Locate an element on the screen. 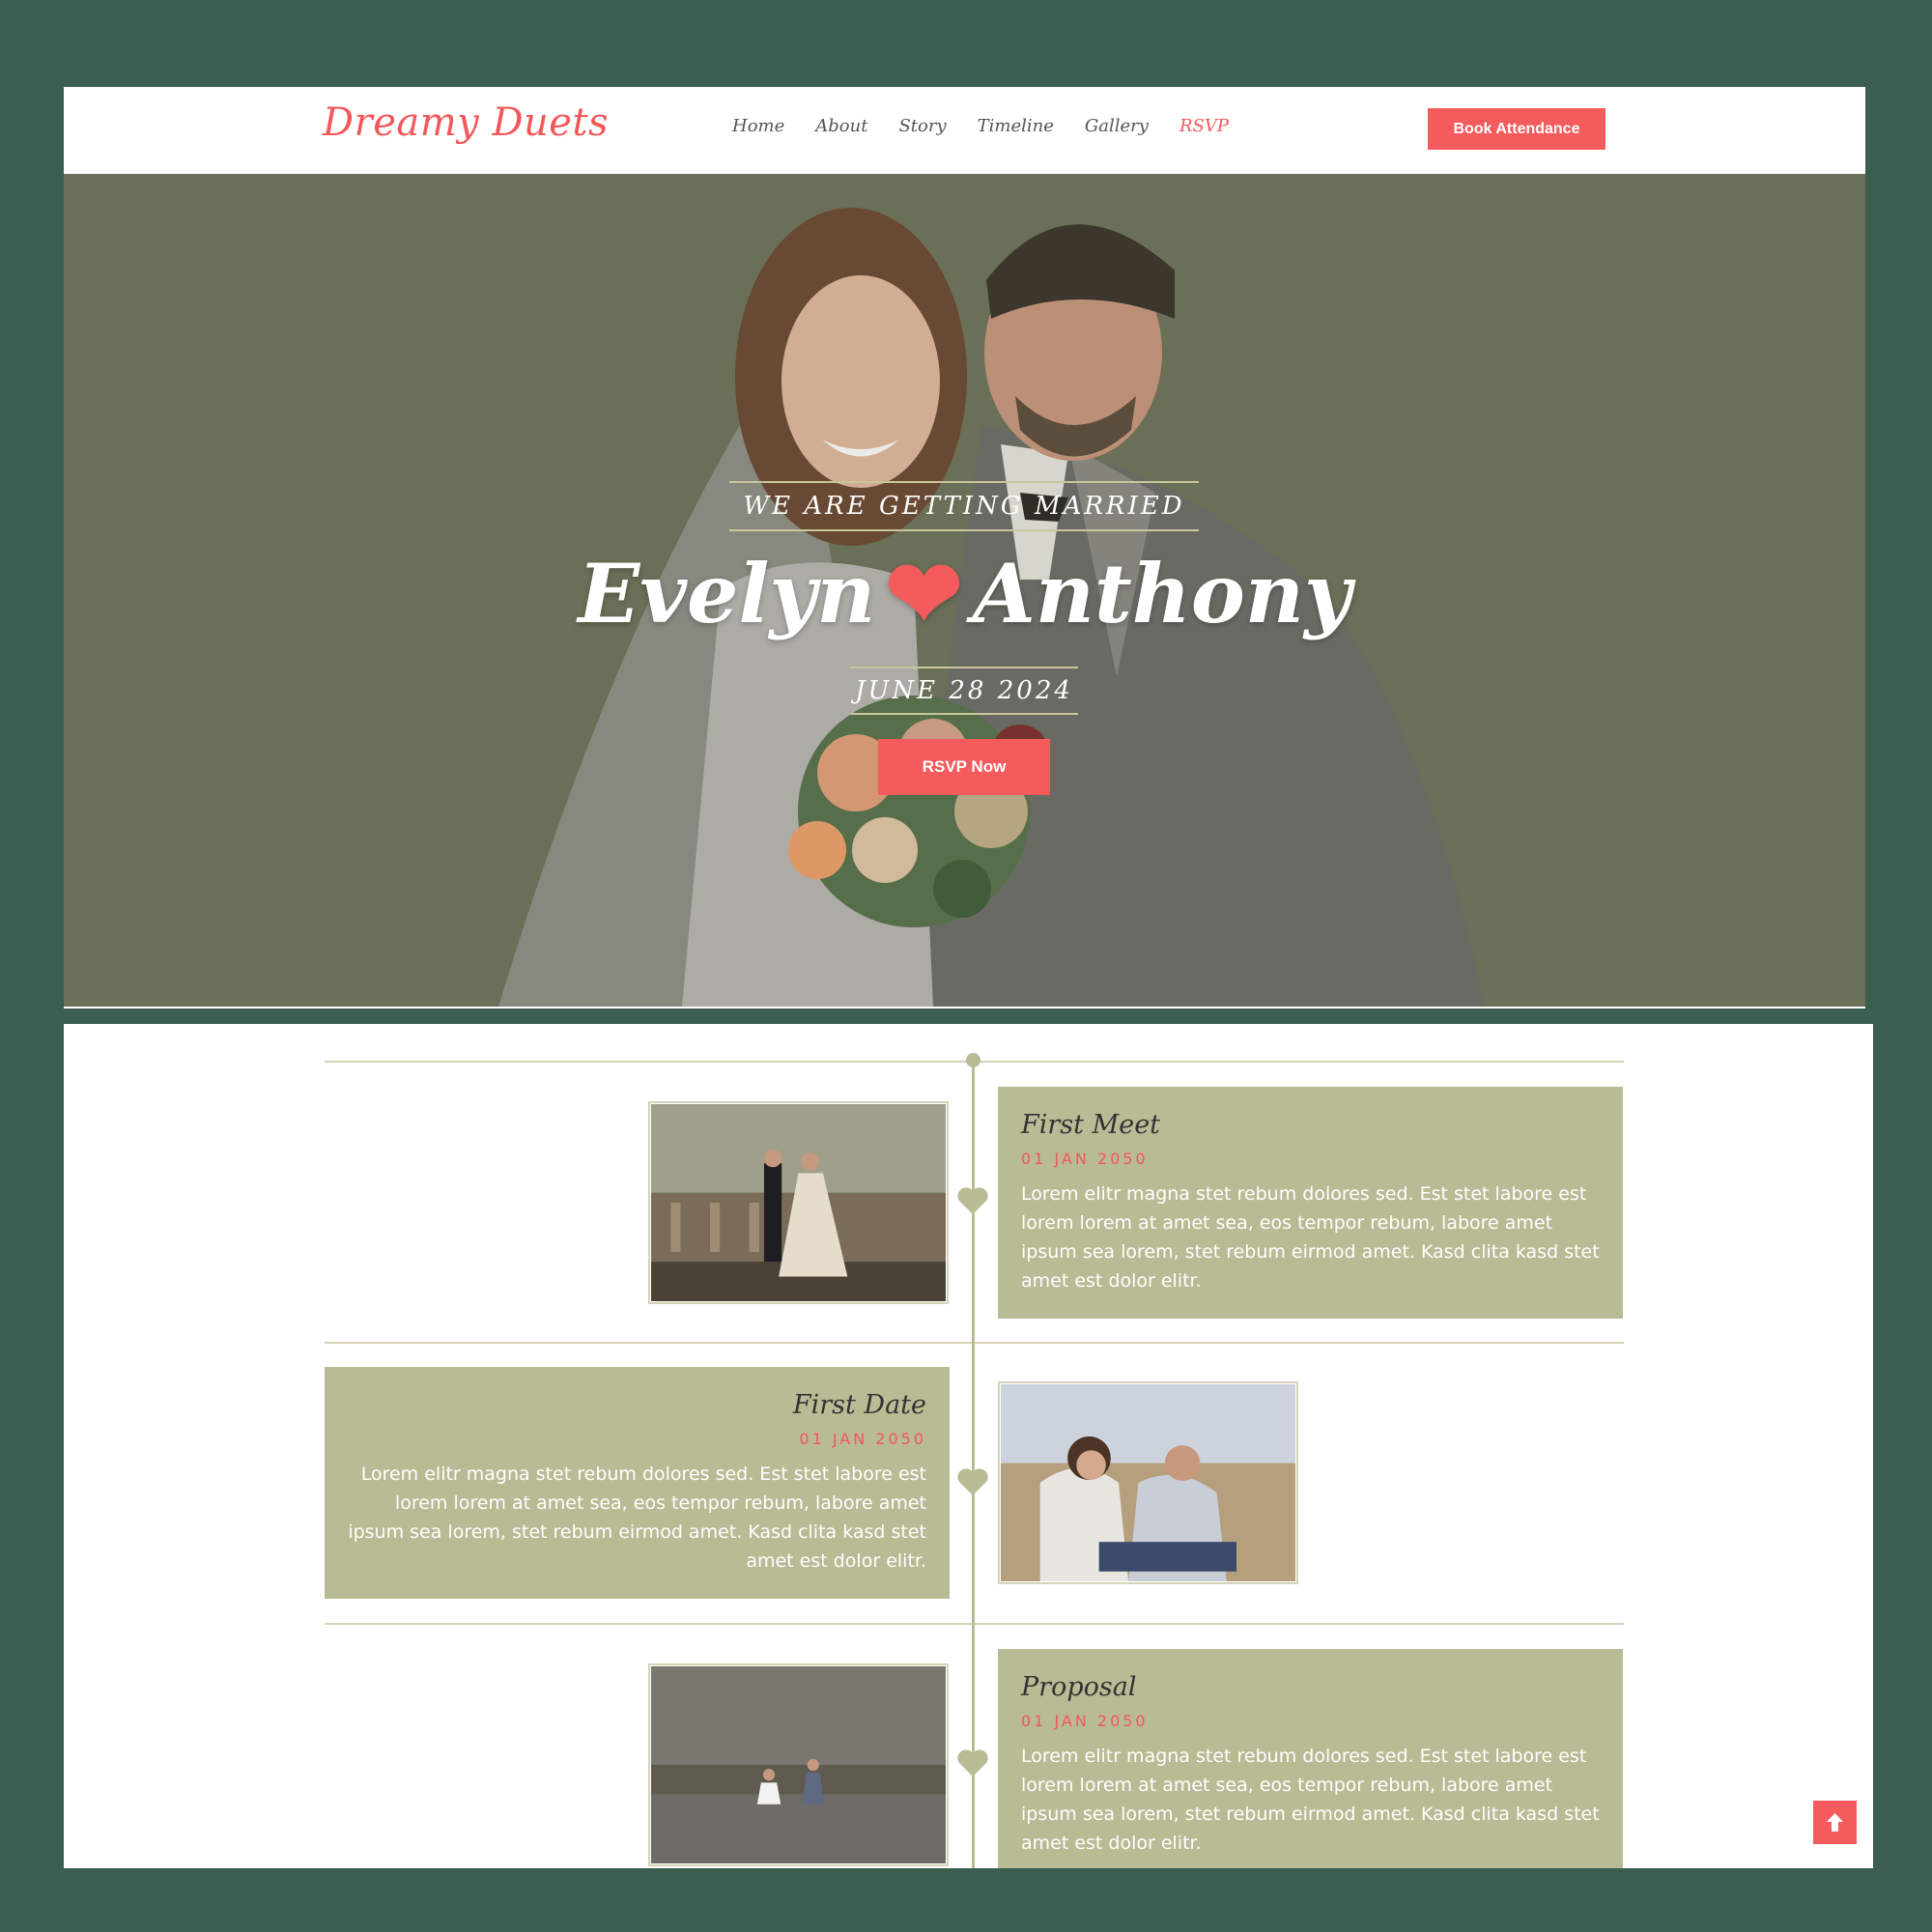 The height and width of the screenshot is (1932, 1932). arrow-up-icon is located at coordinates (1835, 1822).